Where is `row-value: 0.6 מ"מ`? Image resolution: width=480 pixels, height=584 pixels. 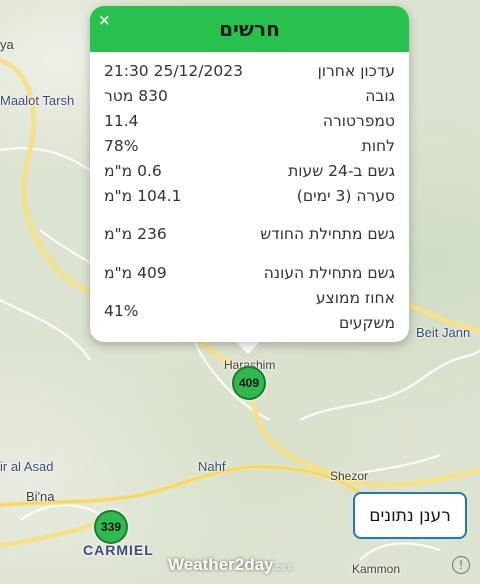
row-value: 0.6 מ"מ is located at coordinates (133, 170).